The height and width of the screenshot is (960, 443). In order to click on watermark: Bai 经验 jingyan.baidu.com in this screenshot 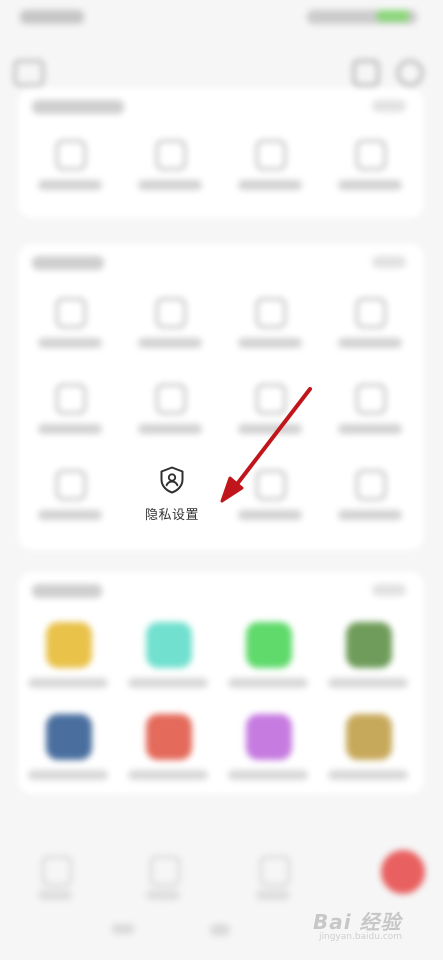, I will do `click(373, 925)`.